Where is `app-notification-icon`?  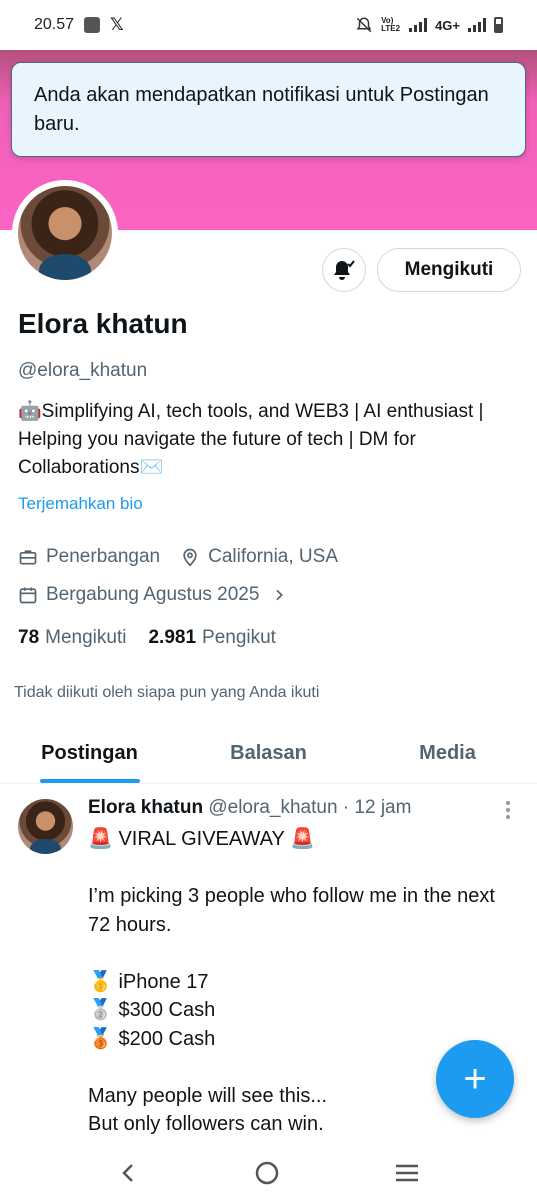
app-notification-icon is located at coordinates (92, 25).